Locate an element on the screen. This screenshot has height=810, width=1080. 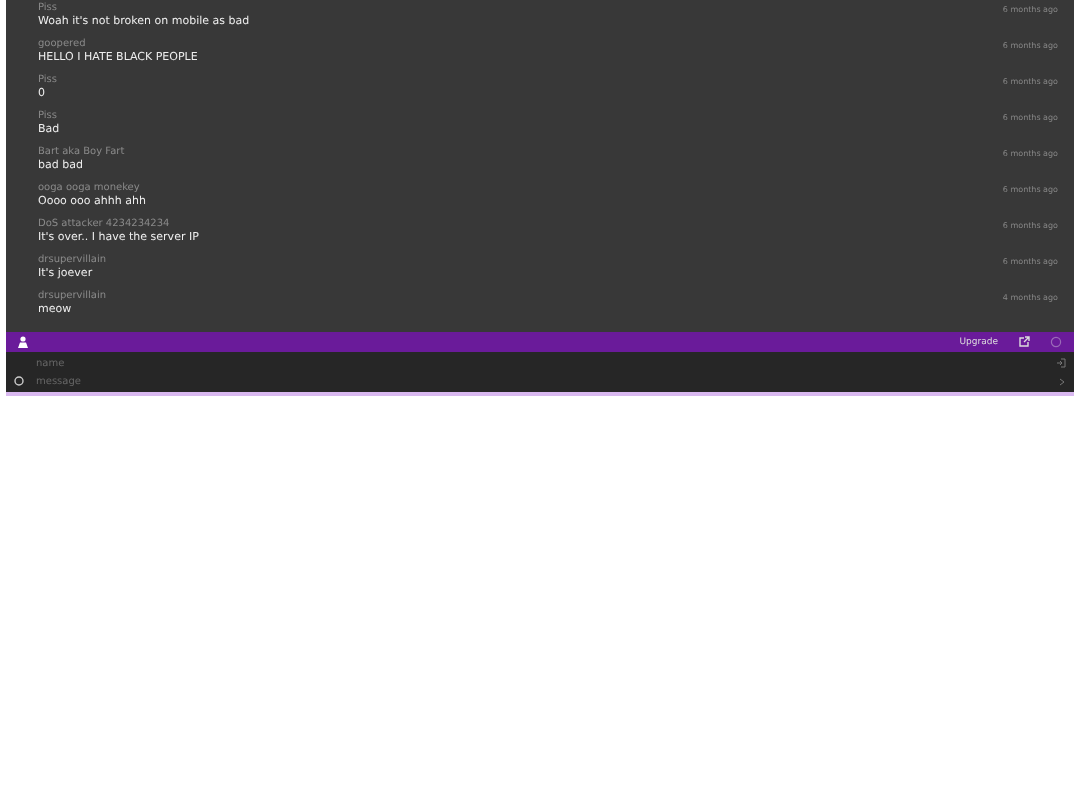
user-icon is located at coordinates (23, 342).